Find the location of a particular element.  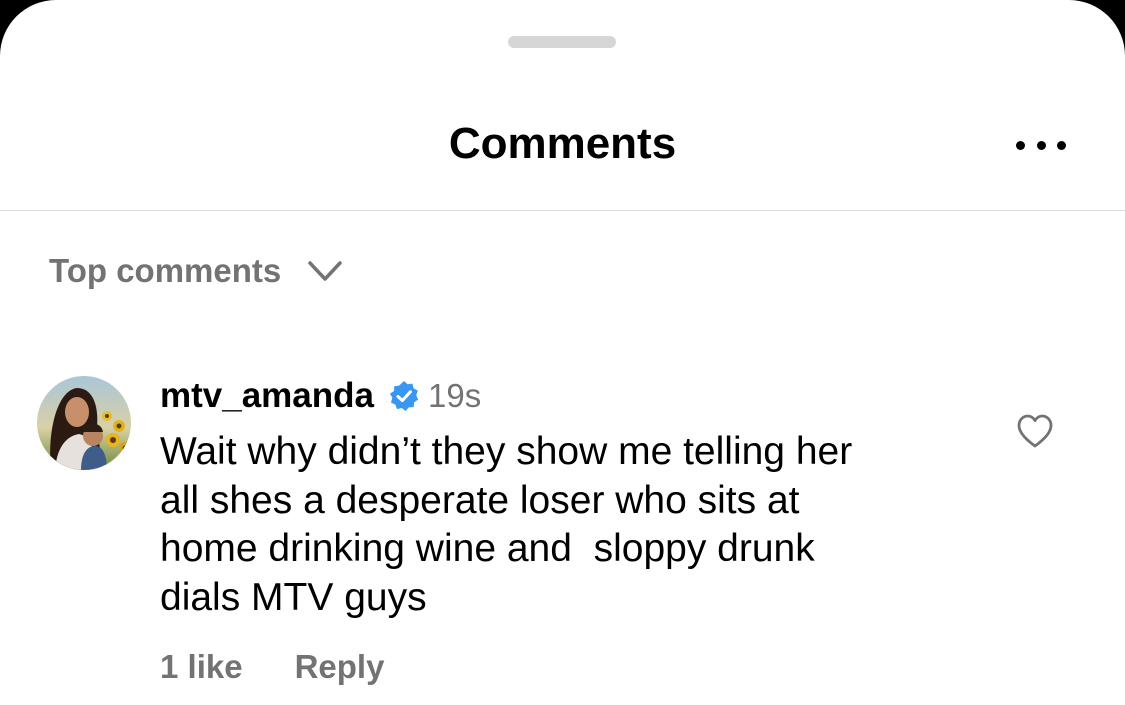

reply-button: Reply is located at coordinates (340, 667).